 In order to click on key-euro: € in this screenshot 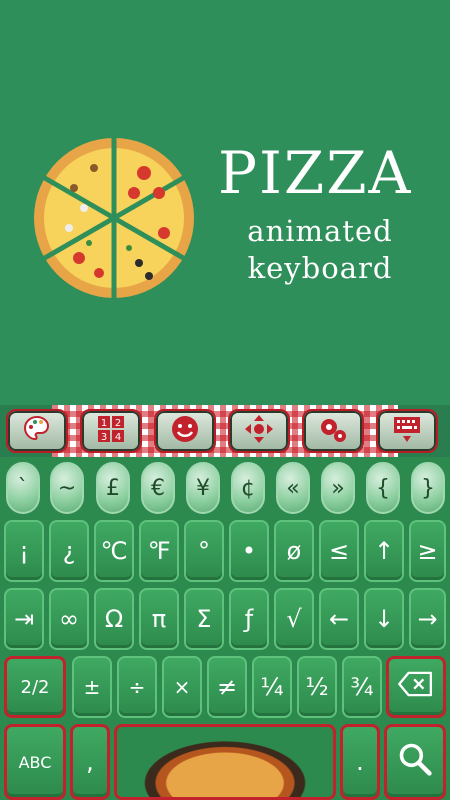, I will do `click(158, 488)`.